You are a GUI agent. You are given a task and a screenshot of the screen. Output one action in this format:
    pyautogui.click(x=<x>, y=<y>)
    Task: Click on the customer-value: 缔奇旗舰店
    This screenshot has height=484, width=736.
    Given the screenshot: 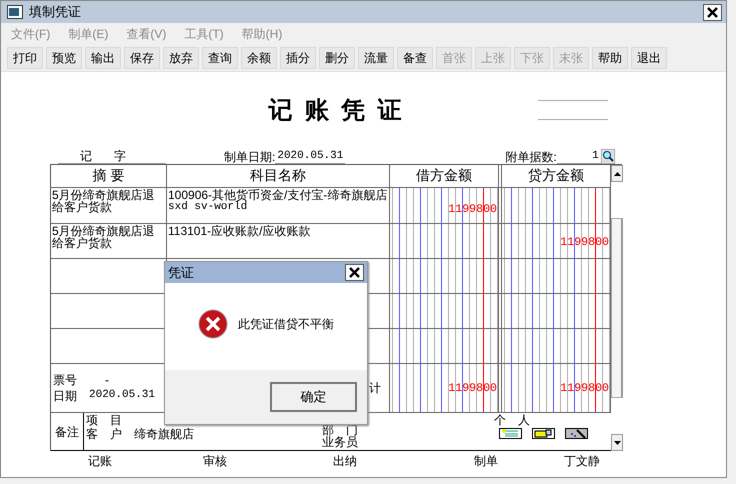 What is the action you would take?
    pyautogui.click(x=164, y=434)
    